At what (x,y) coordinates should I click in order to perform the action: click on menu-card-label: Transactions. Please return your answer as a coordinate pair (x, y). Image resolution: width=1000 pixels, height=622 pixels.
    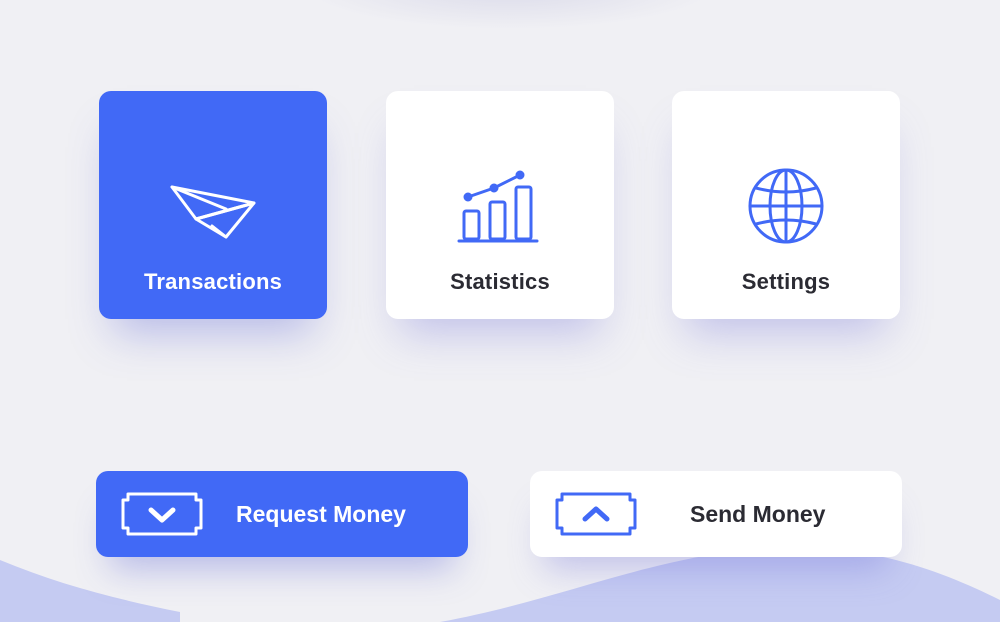
    Looking at the image, I should click on (213, 281).